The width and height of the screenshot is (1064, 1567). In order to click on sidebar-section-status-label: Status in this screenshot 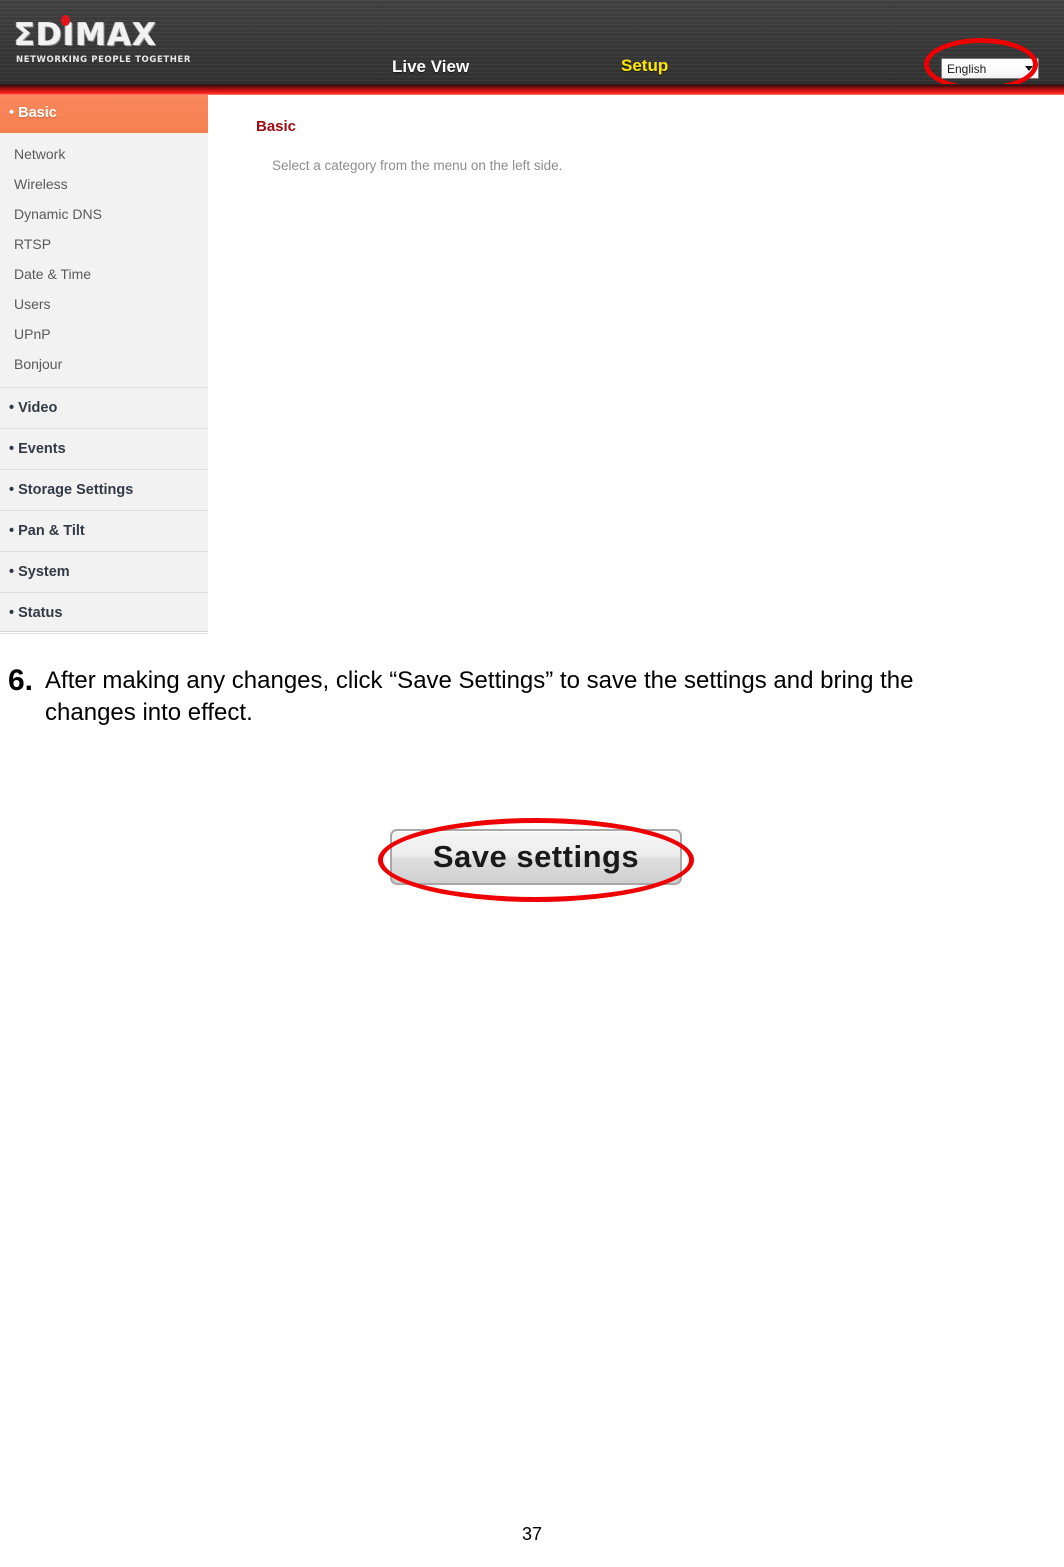, I will do `click(40, 613)`.